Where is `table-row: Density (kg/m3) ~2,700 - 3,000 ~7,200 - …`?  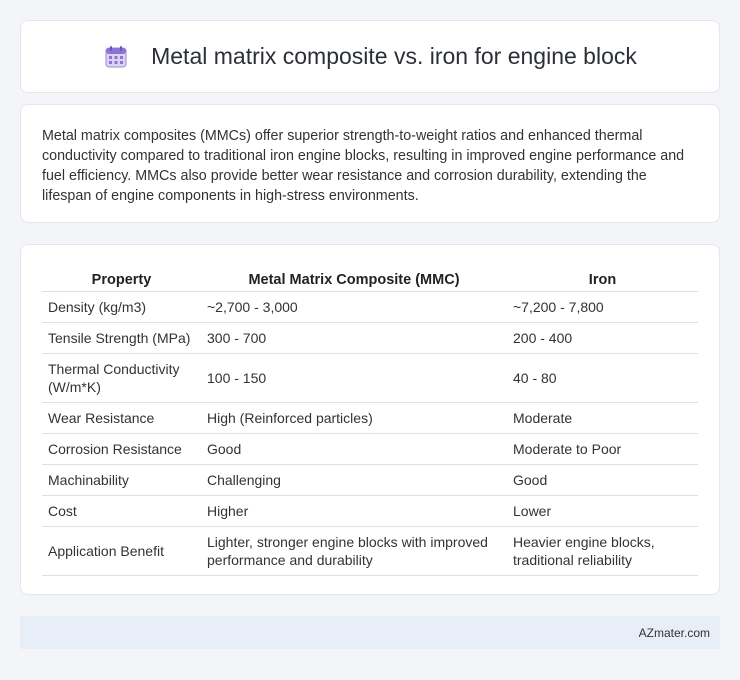 table-row: Density (kg/m3) ~2,700 - 3,000 ~7,200 - … is located at coordinates (370, 307).